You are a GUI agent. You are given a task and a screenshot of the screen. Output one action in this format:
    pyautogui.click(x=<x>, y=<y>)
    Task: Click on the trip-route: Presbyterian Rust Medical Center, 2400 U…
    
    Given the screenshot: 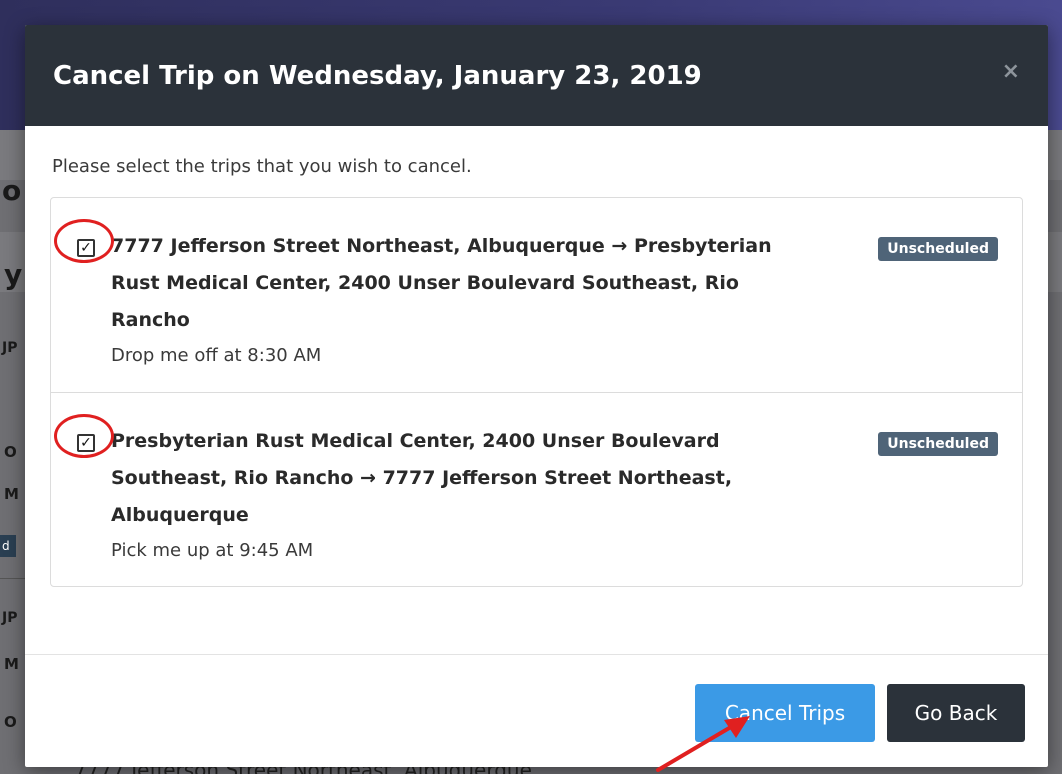 What is the action you would take?
    pyautogui.click(x=422, y=478)
    